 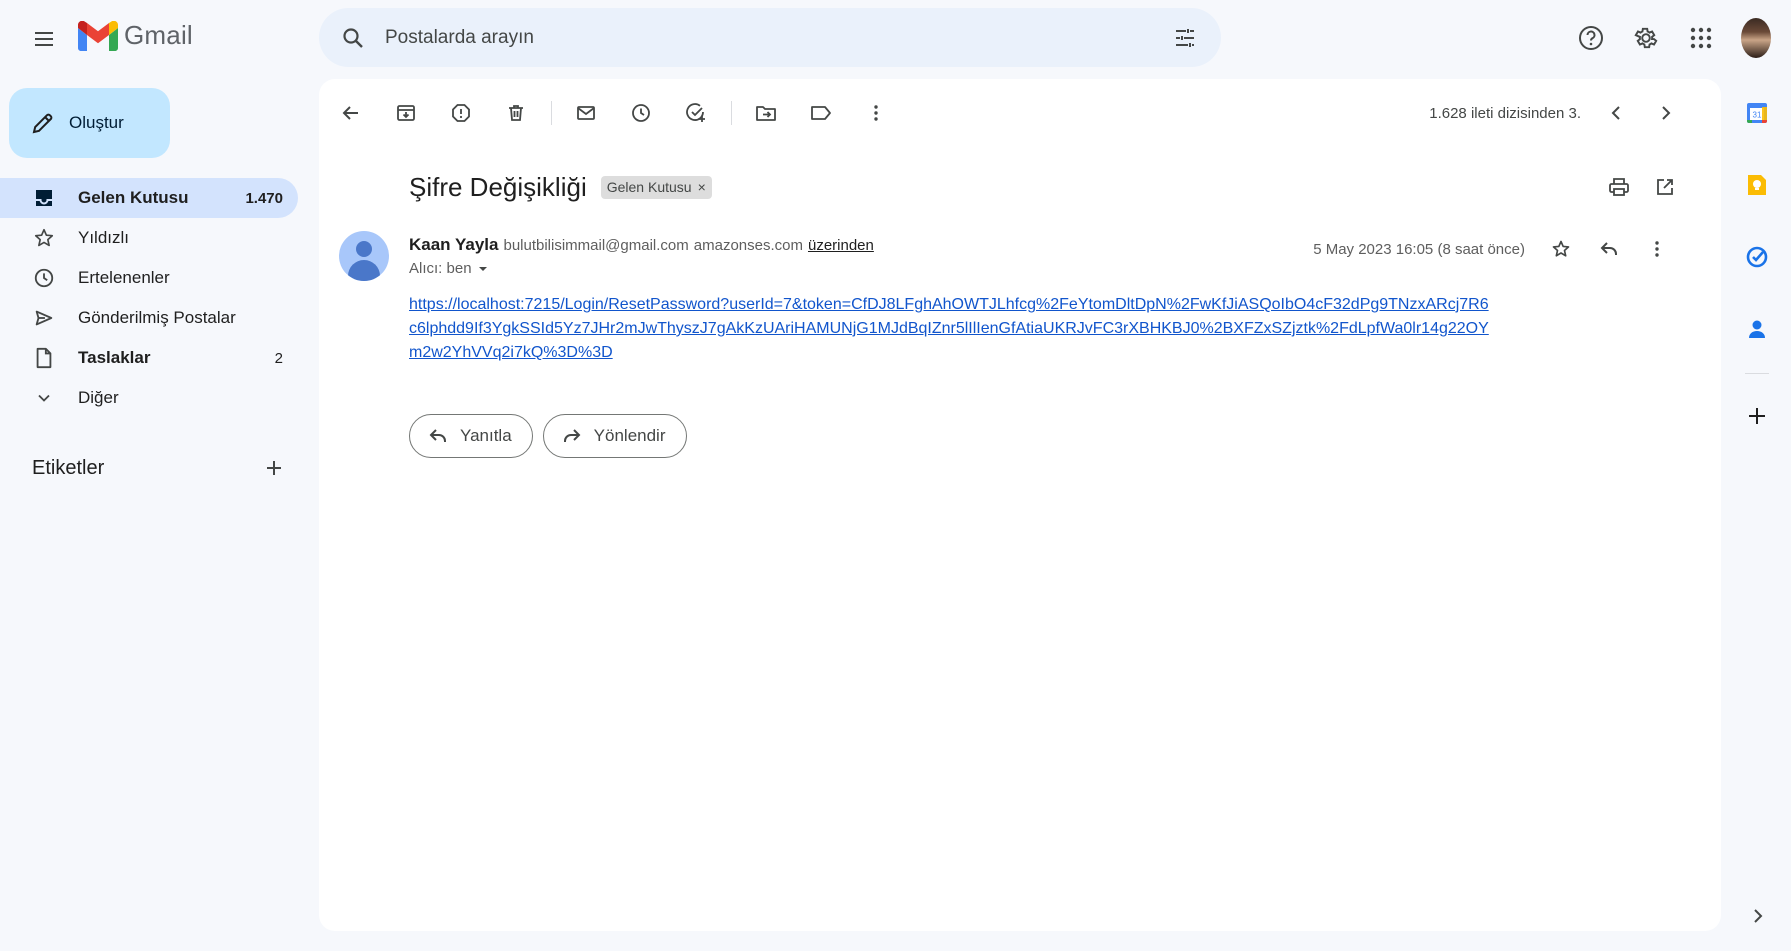 I want to click on spam-icon, so click(x=461, y=113).